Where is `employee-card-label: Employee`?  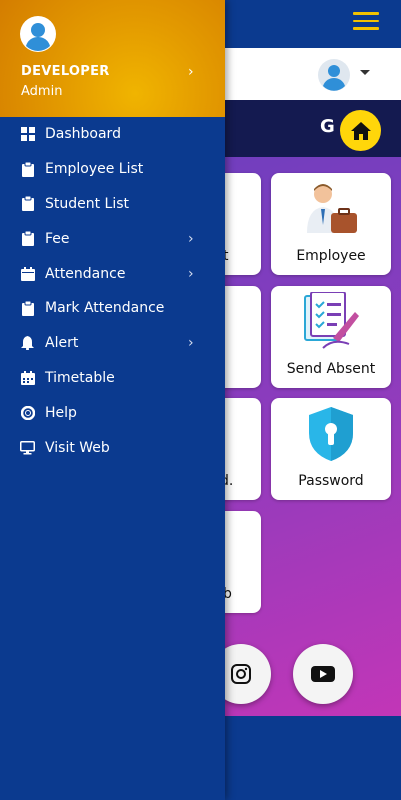 employee-card-label: Employee is located at coordinates (331, 256).